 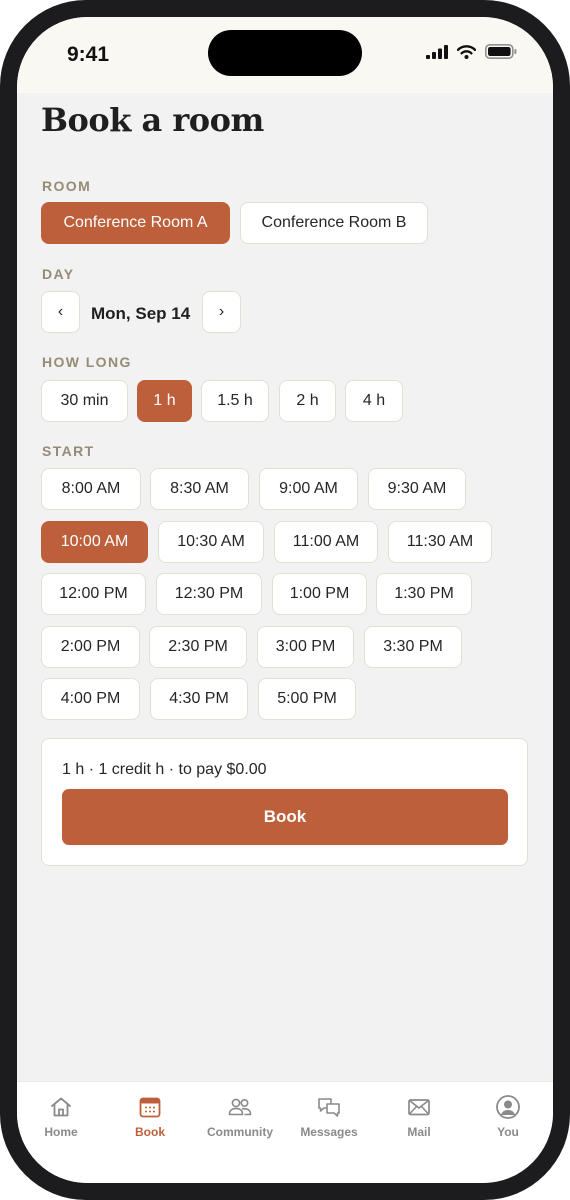 I want to click on booking-summary-card: 1 h · 1 credit h · to pay $0.00 Book, so click(x=284, y=802).